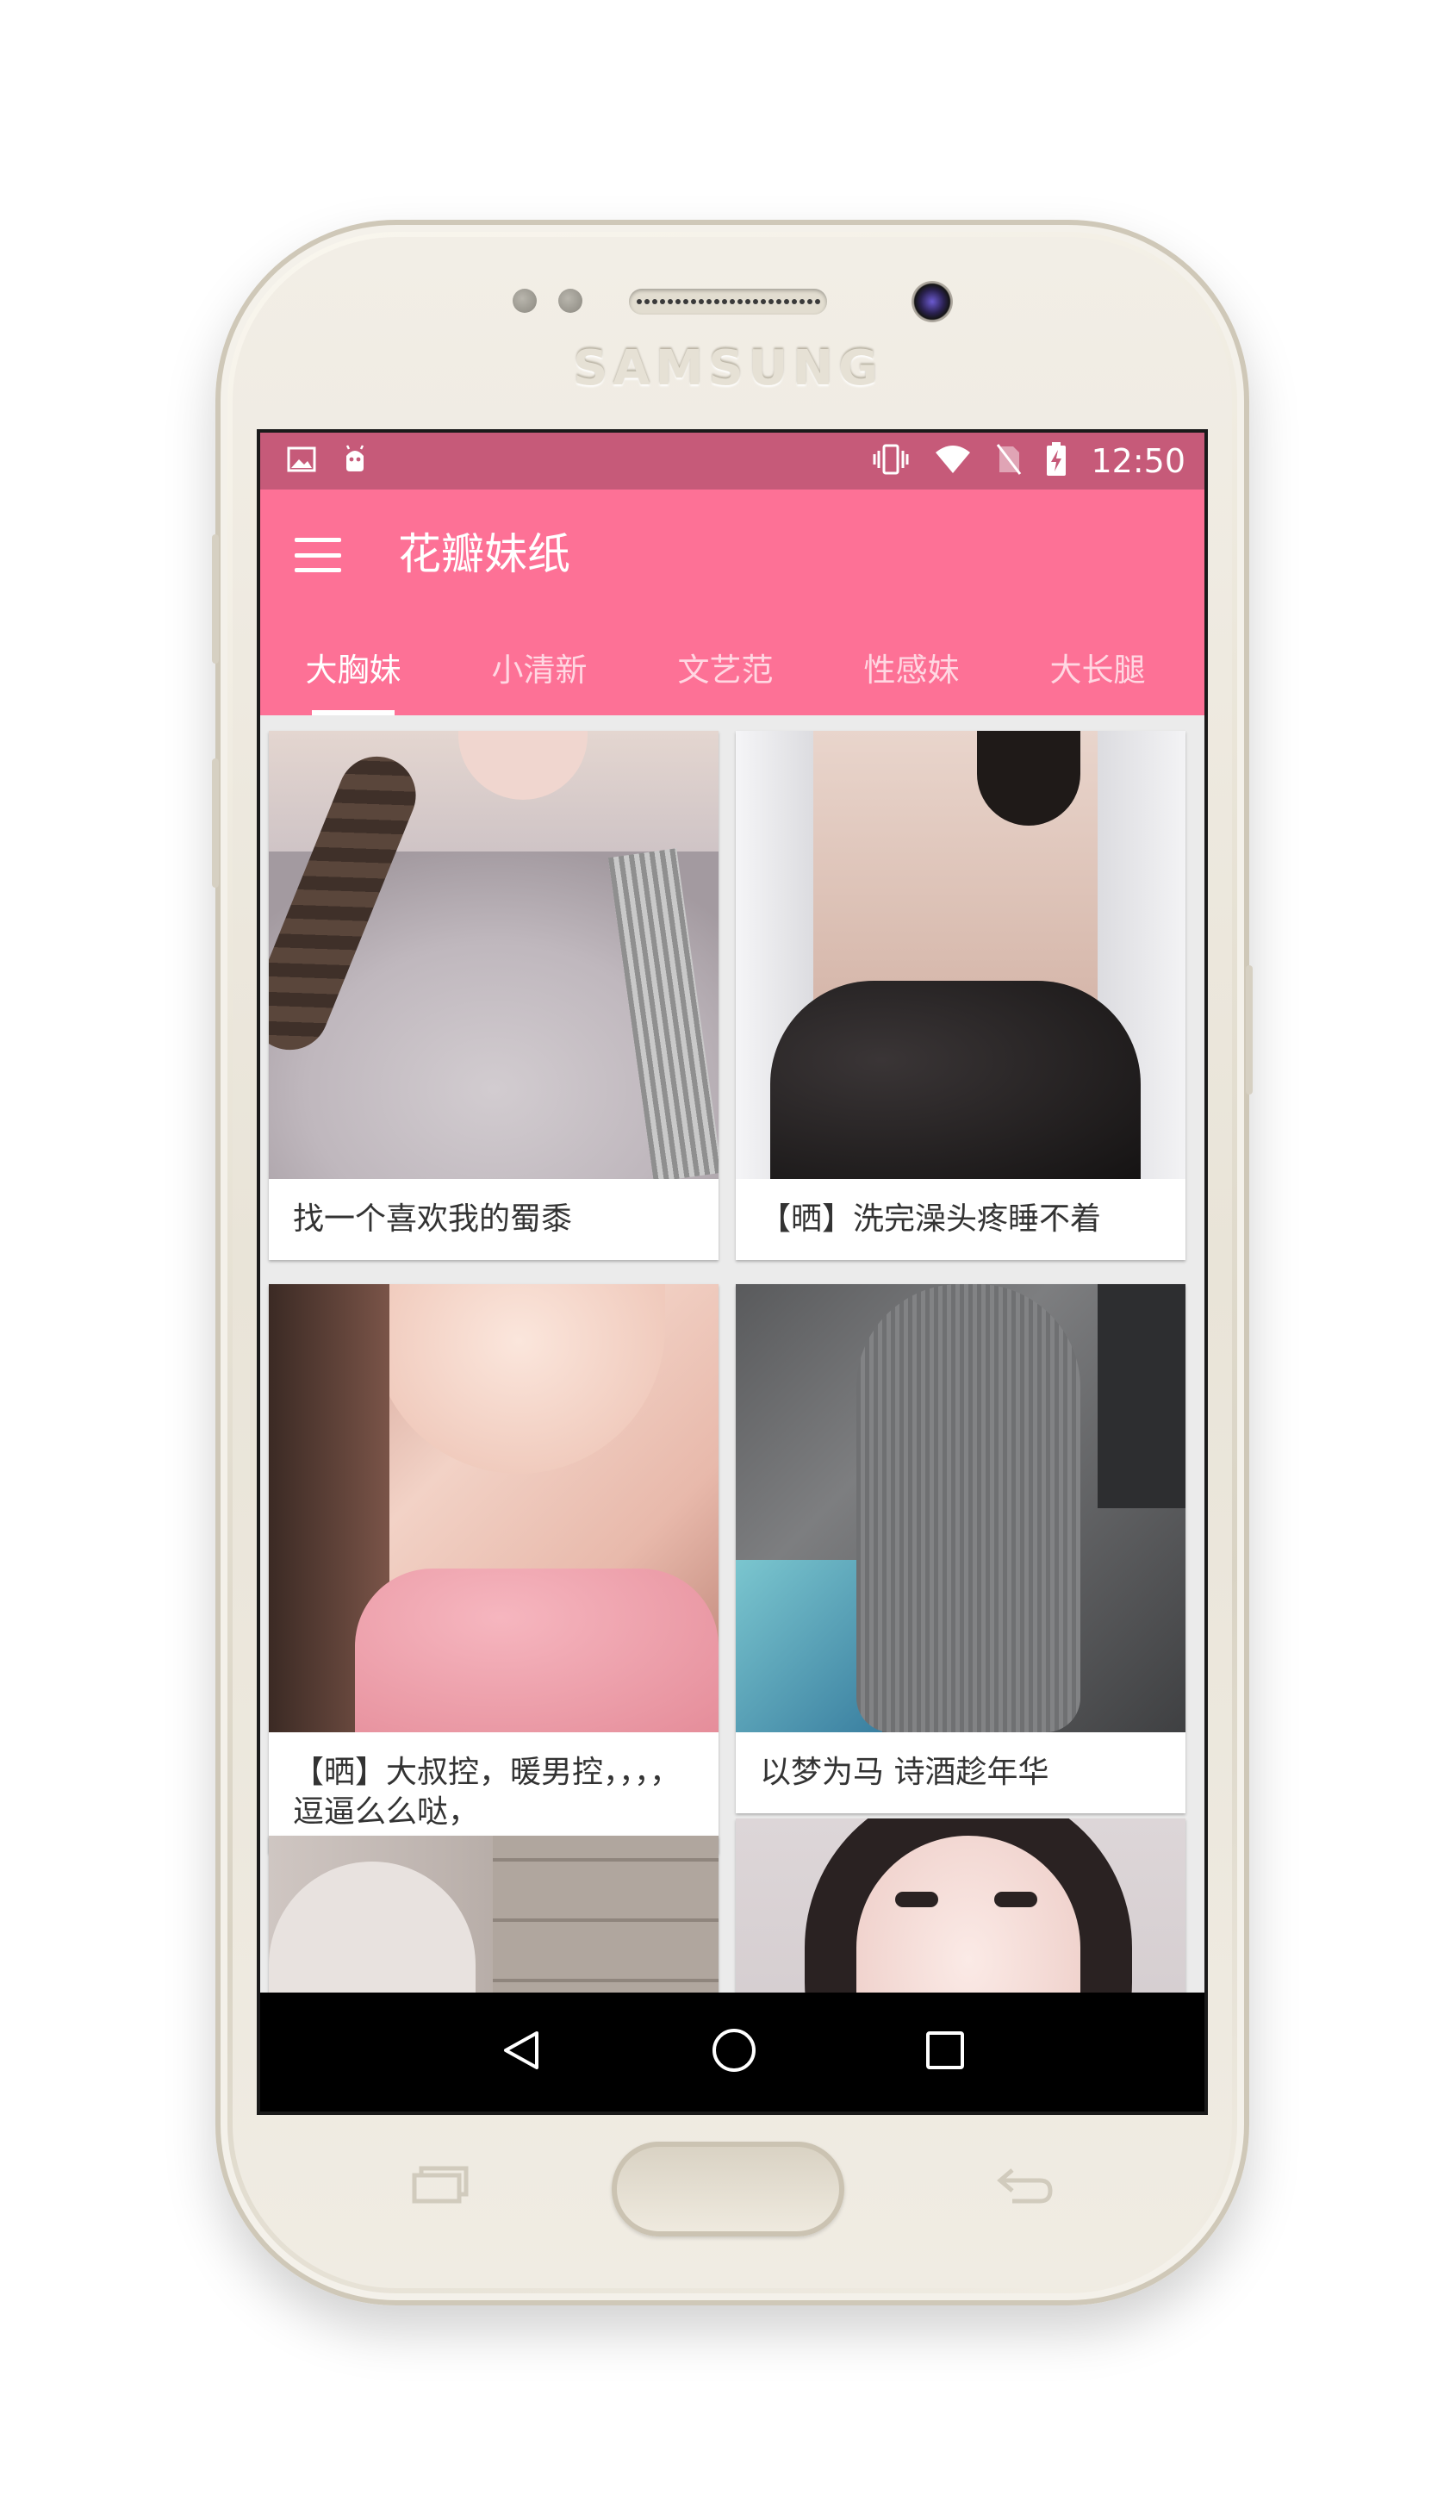 The height and width of the screenshot is (2520, 1456). Describe the element at coordinates (728, 302) in the screenshot. I see `earpiece-speaker` at that location.